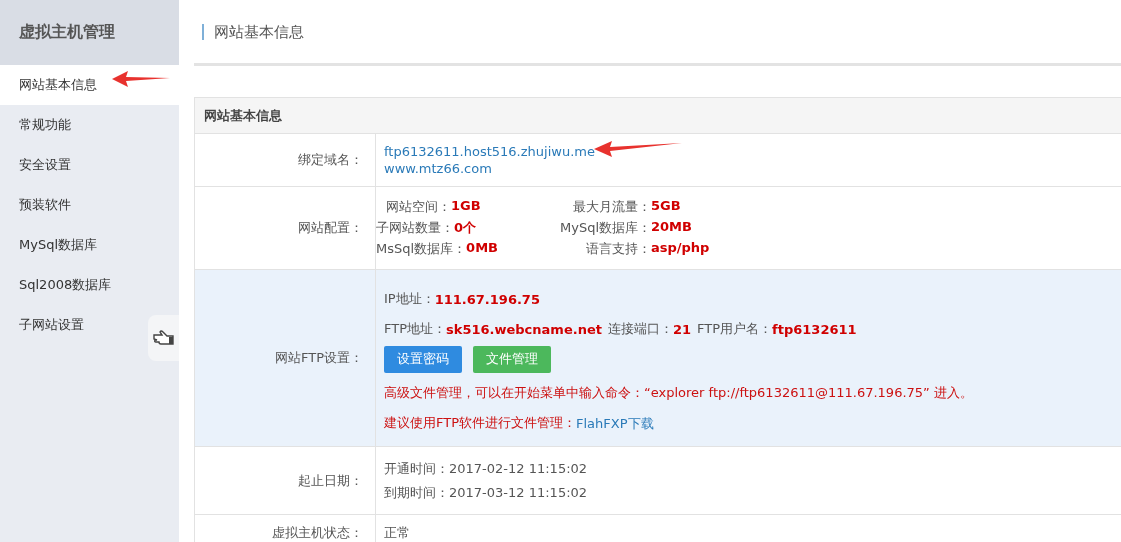 This screenshot has width=1121, height=542. Describe the element at coordinates (418, 207) in the screenshot. I see `config-label: 网站空间：` at that location.